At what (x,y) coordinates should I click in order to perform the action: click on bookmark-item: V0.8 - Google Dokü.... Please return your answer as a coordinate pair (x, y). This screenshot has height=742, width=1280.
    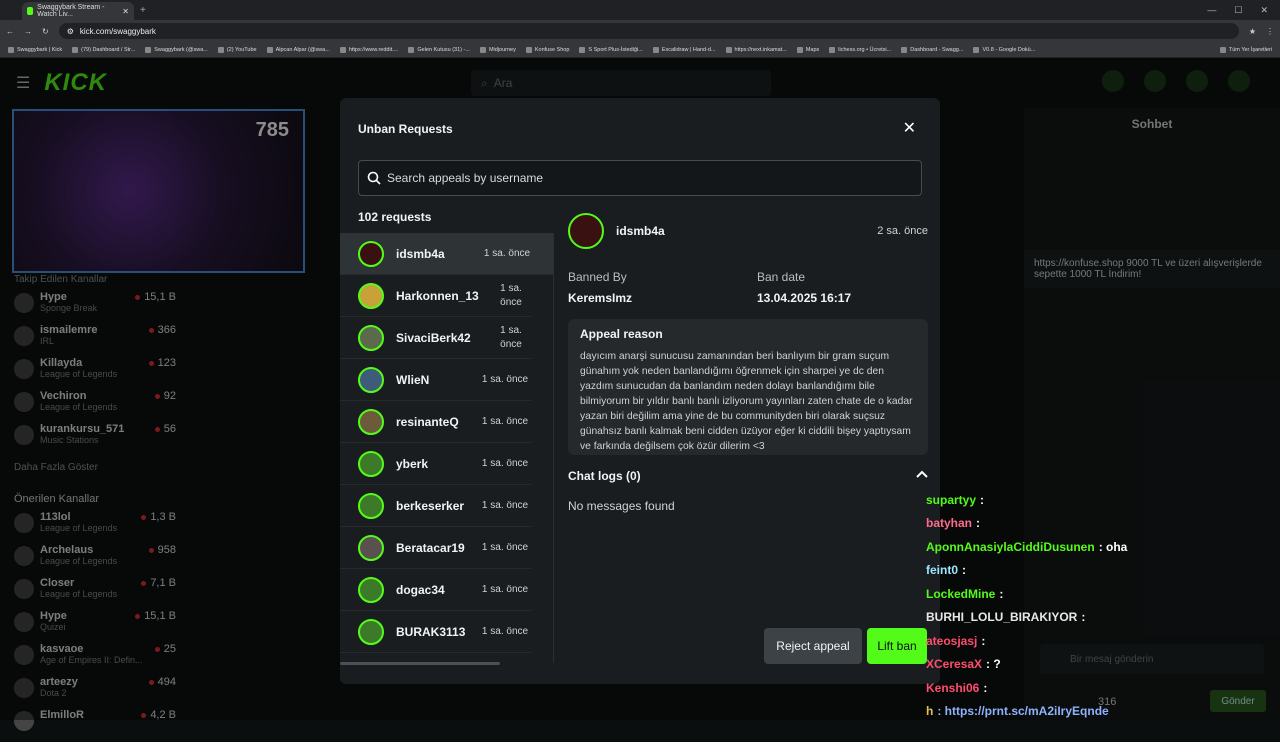
    Looking at the image, I should click on (1004, 49).